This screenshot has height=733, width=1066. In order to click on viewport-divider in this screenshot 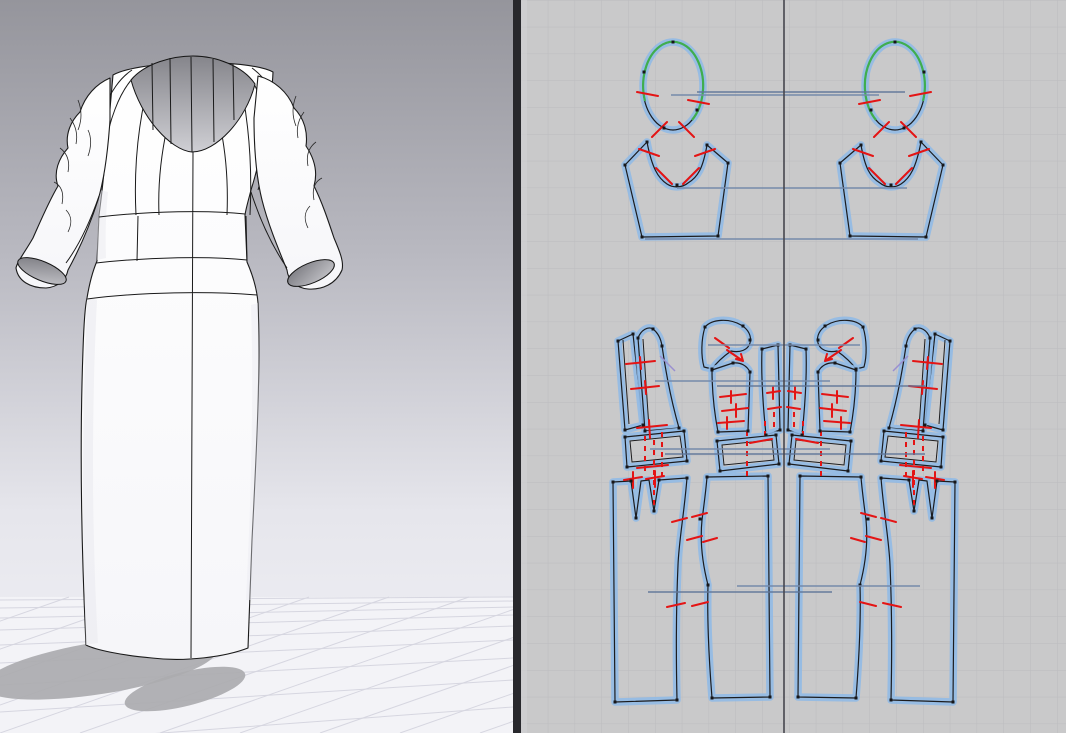, I will do `click(517, 366)`.